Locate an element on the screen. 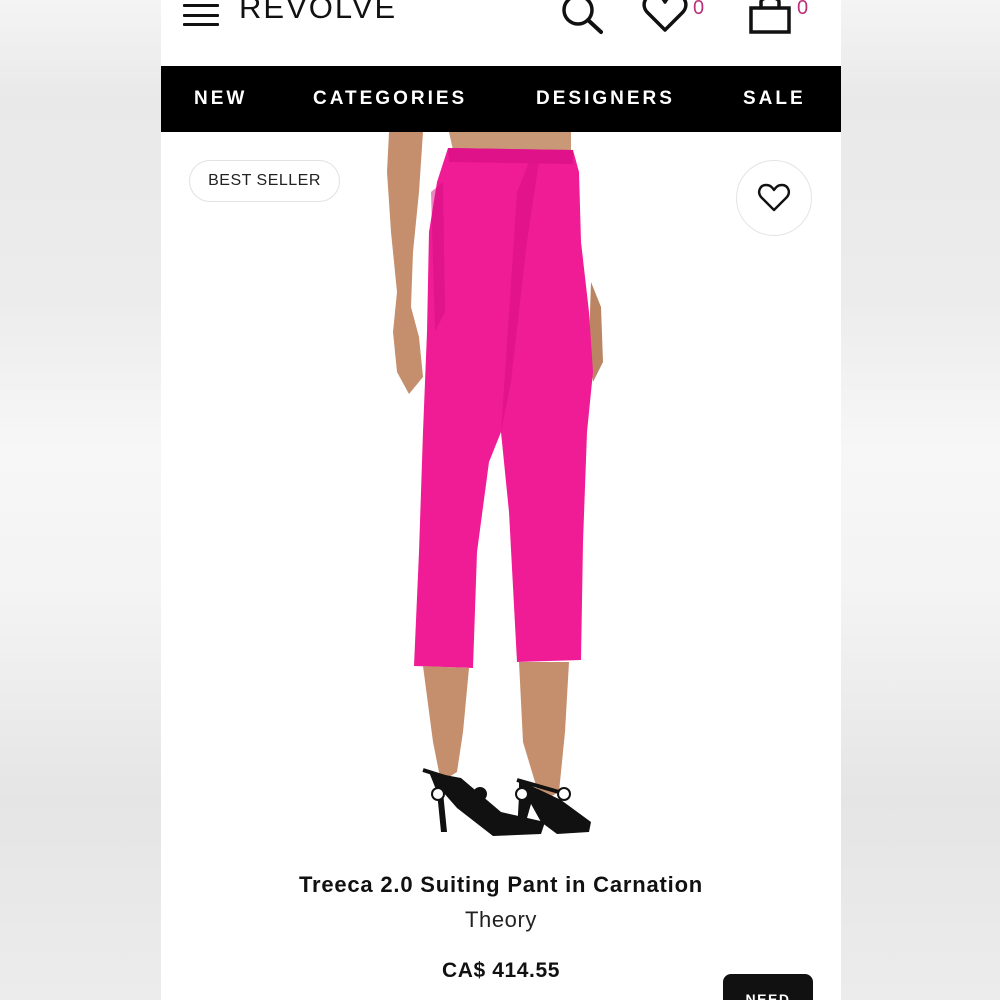 The image size is (1000, 1000). search-icon is located at coordinates (582, 18).